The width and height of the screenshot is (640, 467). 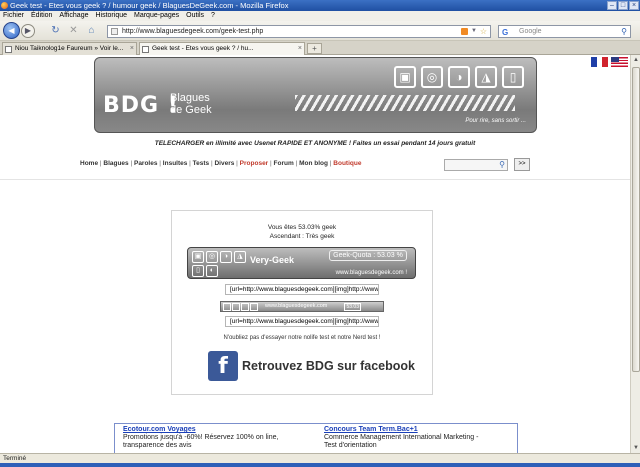 I want to click on home-icon: ⌂, so click(x=91, y=30).